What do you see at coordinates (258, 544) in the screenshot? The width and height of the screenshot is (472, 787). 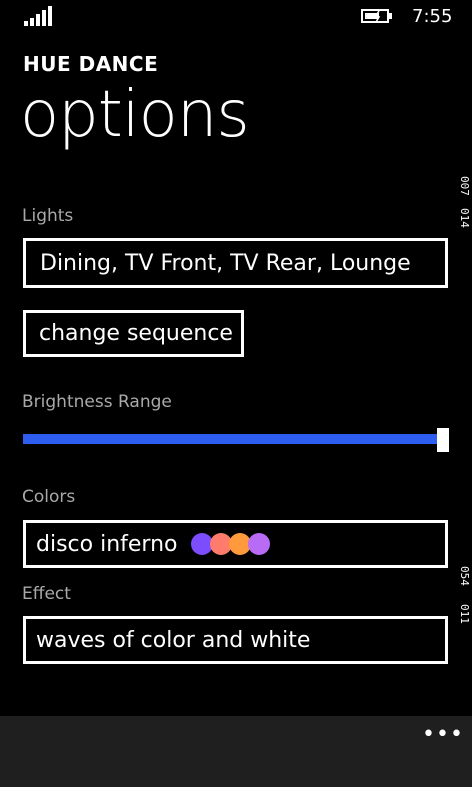 I see `color-swatch` at bounding box center [258, 544].